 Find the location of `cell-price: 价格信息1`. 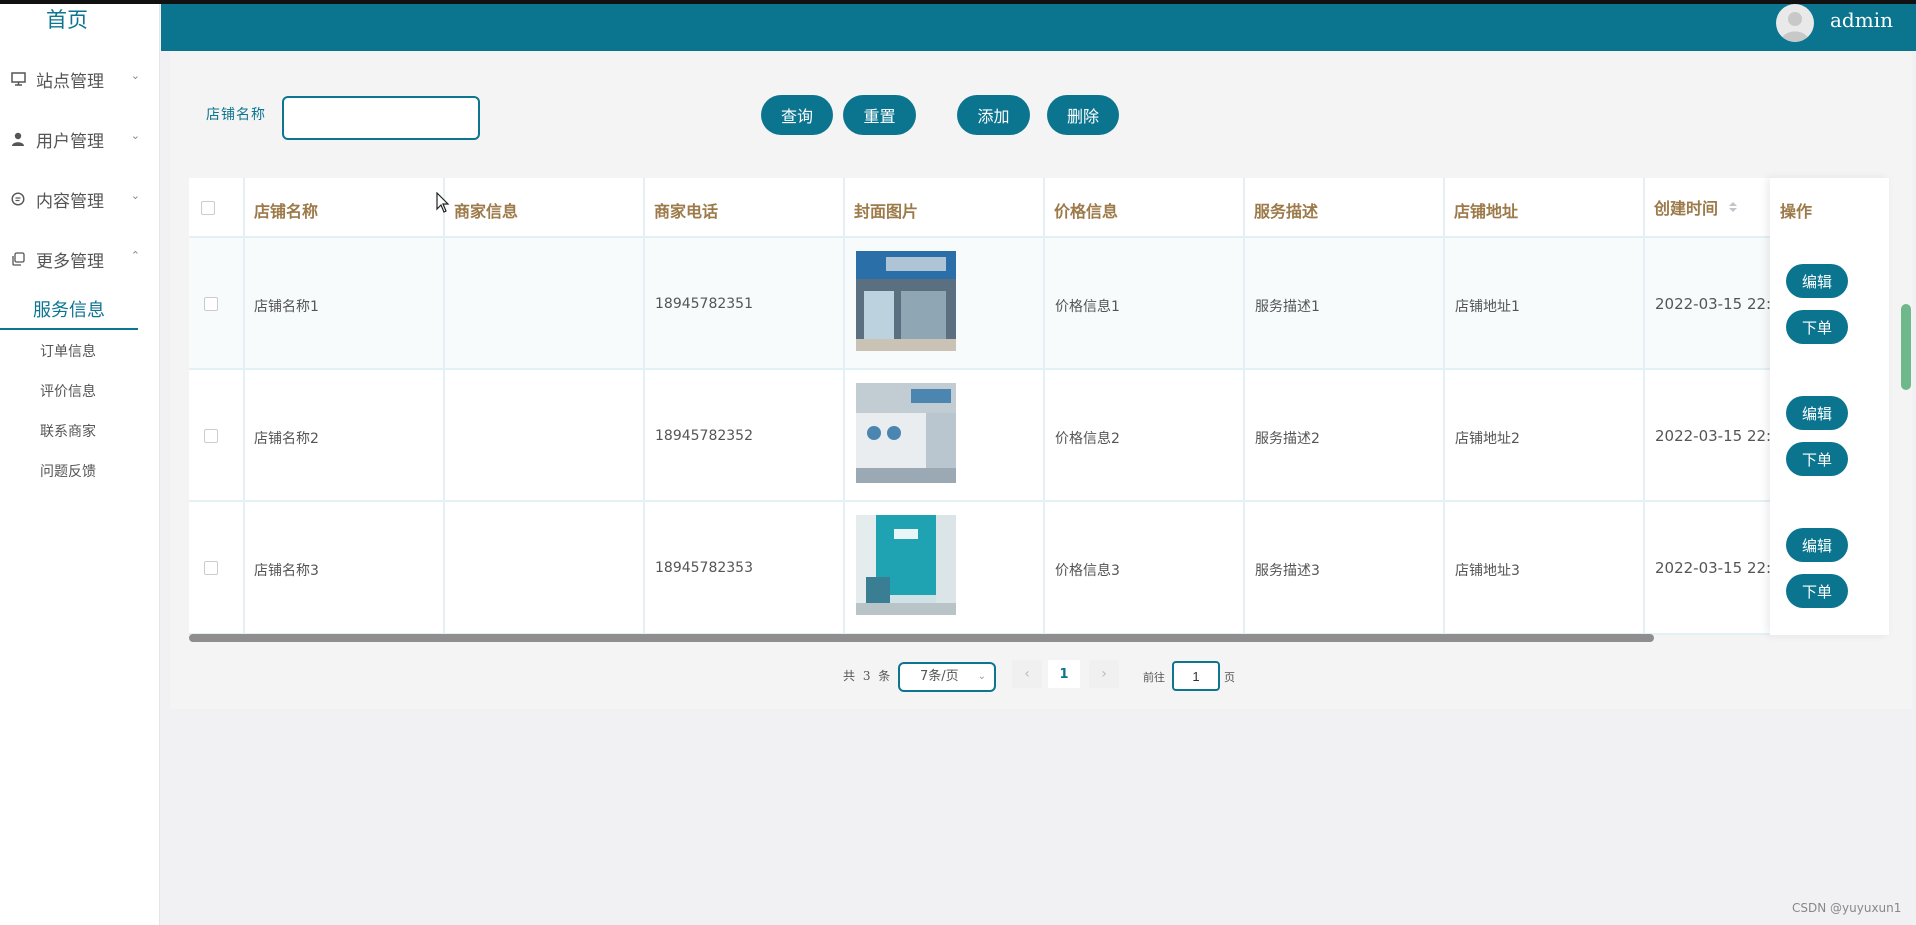

cell-price: 价格信息1 is located at coordinates (1087, 307).